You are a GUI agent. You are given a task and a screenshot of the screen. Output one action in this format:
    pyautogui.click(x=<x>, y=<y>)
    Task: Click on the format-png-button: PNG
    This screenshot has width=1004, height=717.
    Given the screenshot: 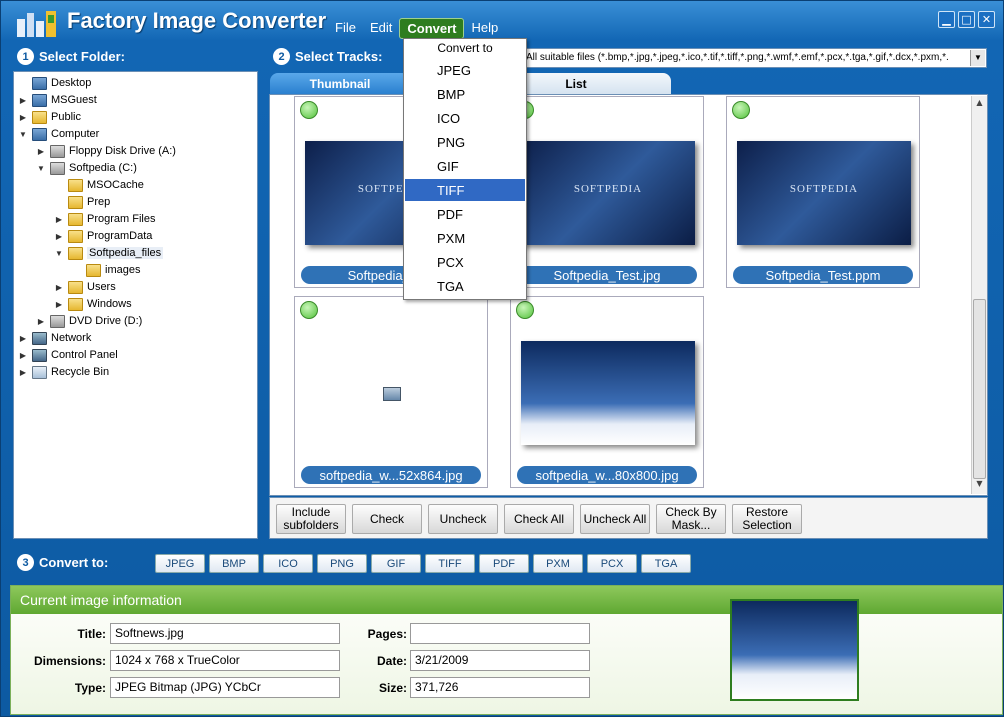 What is the action you would take?
    pyautogui.click(x=342, y=563)
    